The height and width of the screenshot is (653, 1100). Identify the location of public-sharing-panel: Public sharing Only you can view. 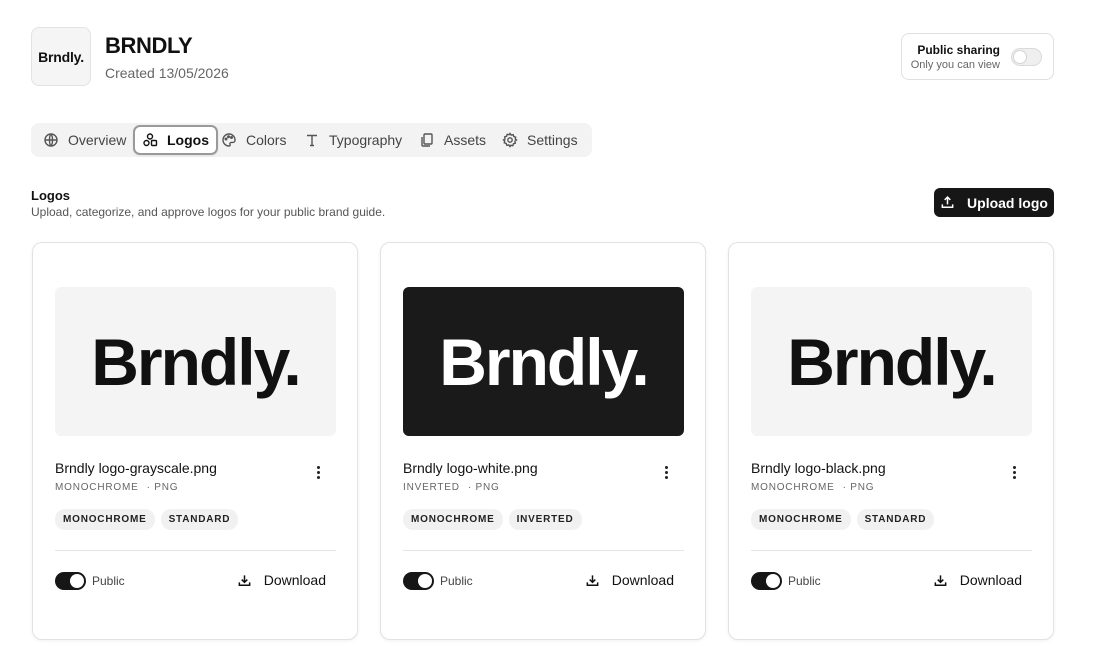
(977, 56).